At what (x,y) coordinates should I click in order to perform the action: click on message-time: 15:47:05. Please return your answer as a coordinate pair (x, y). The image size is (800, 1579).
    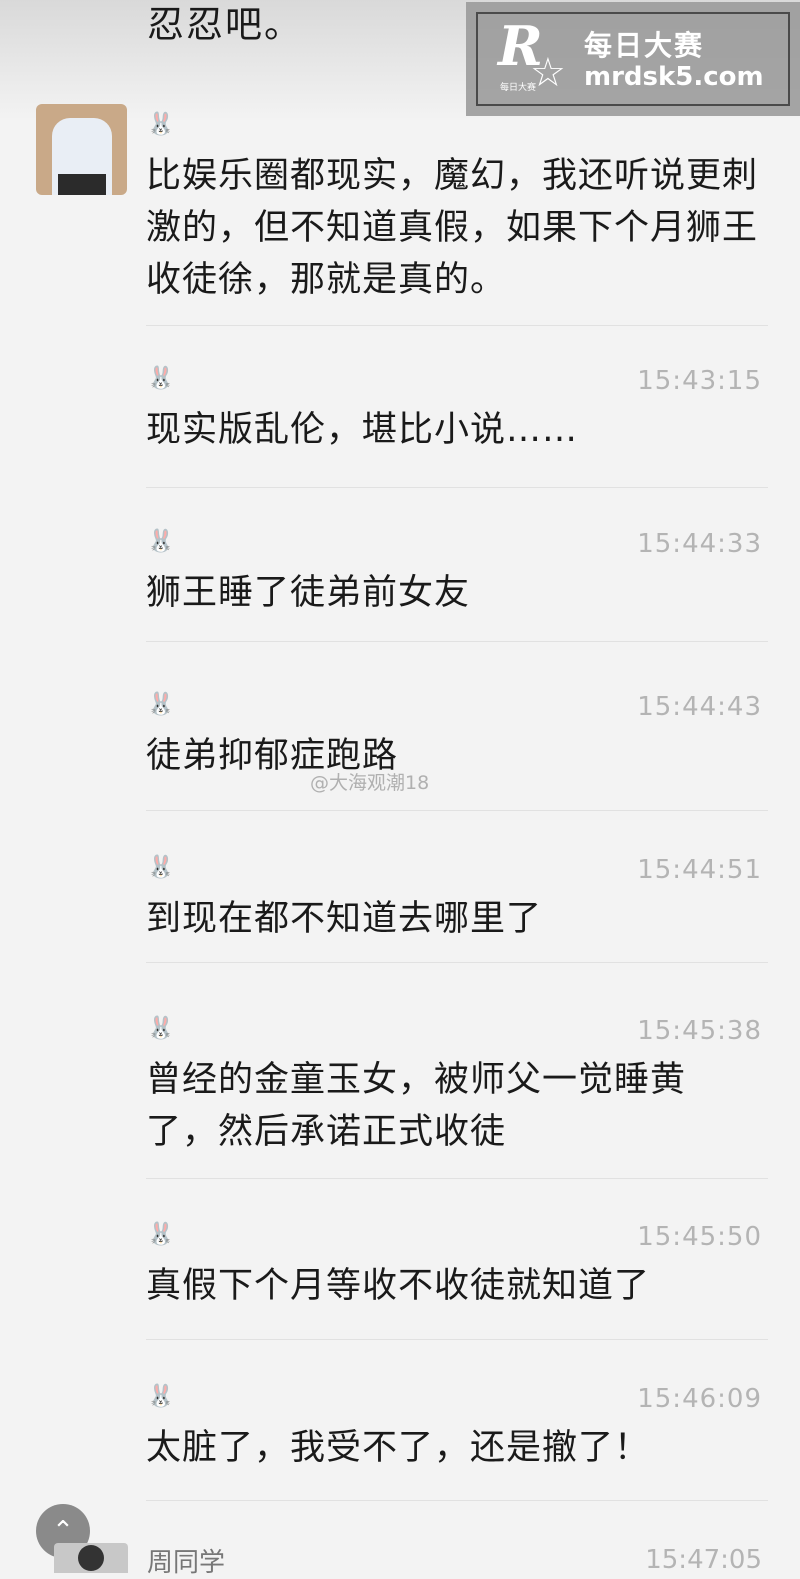
    Looking at the image, I should click on (703, 1560).